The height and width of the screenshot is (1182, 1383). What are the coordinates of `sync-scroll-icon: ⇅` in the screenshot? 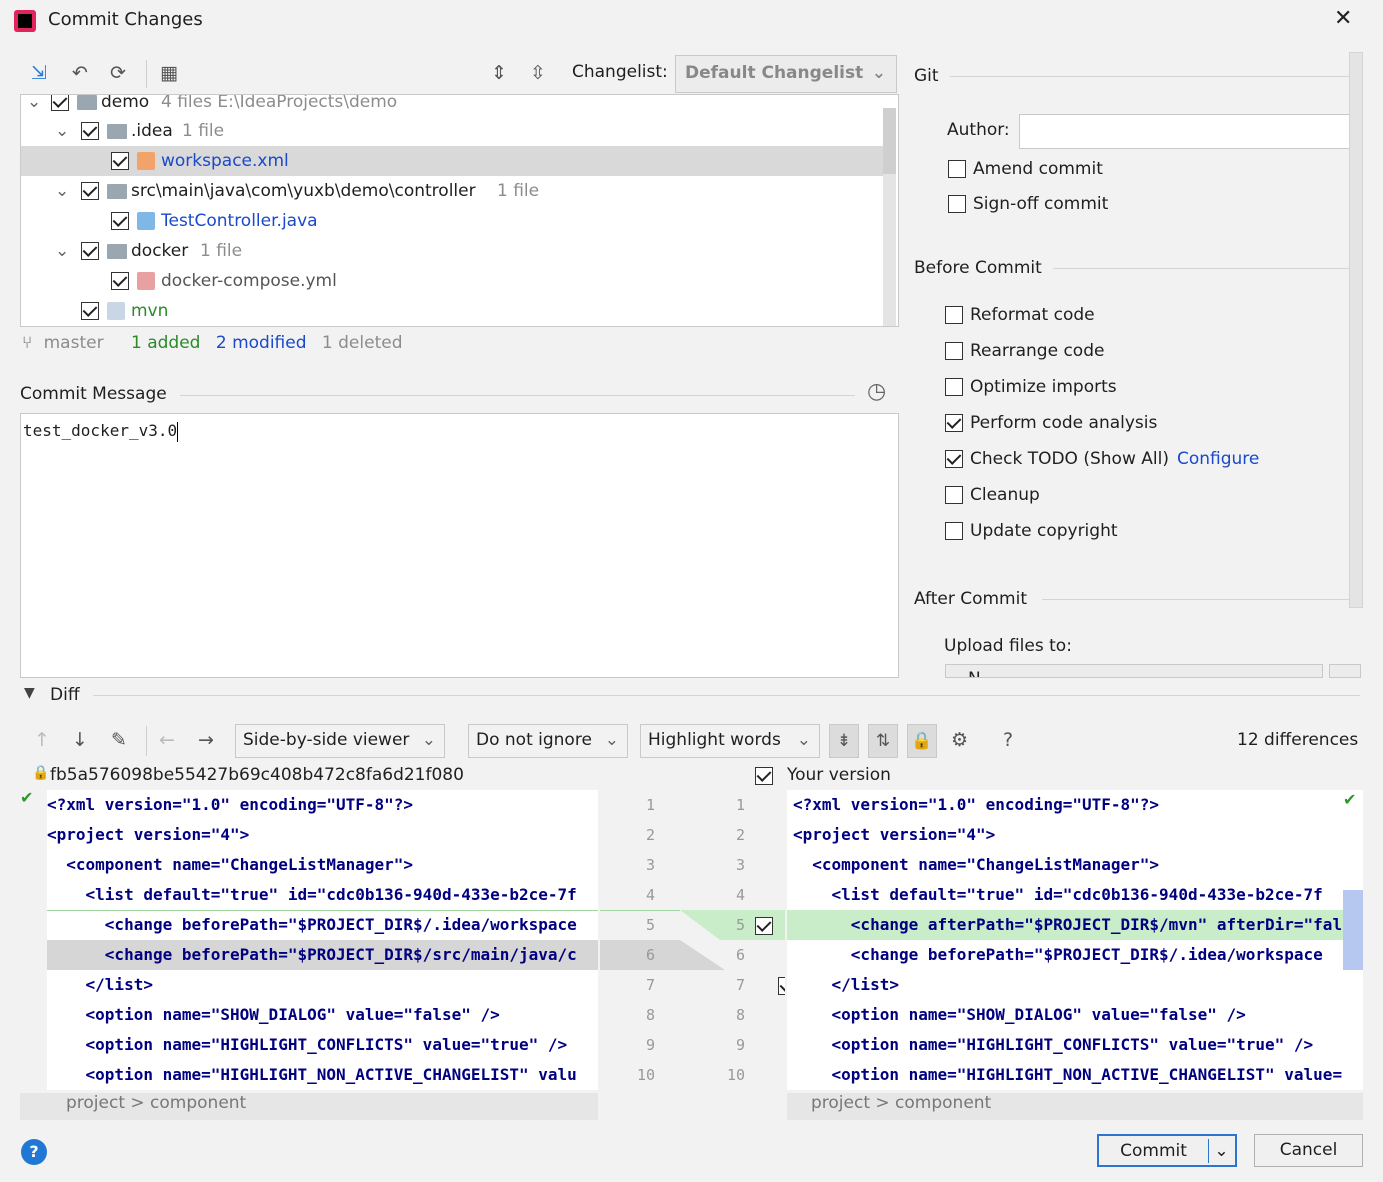 It's located at (883, 741).